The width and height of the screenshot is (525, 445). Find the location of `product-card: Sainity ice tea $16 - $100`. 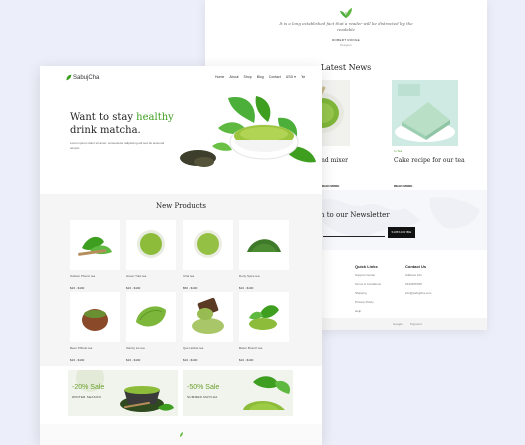

product-card: Sainity ice tea $16 - $100 is located at coordinates (151, 327).